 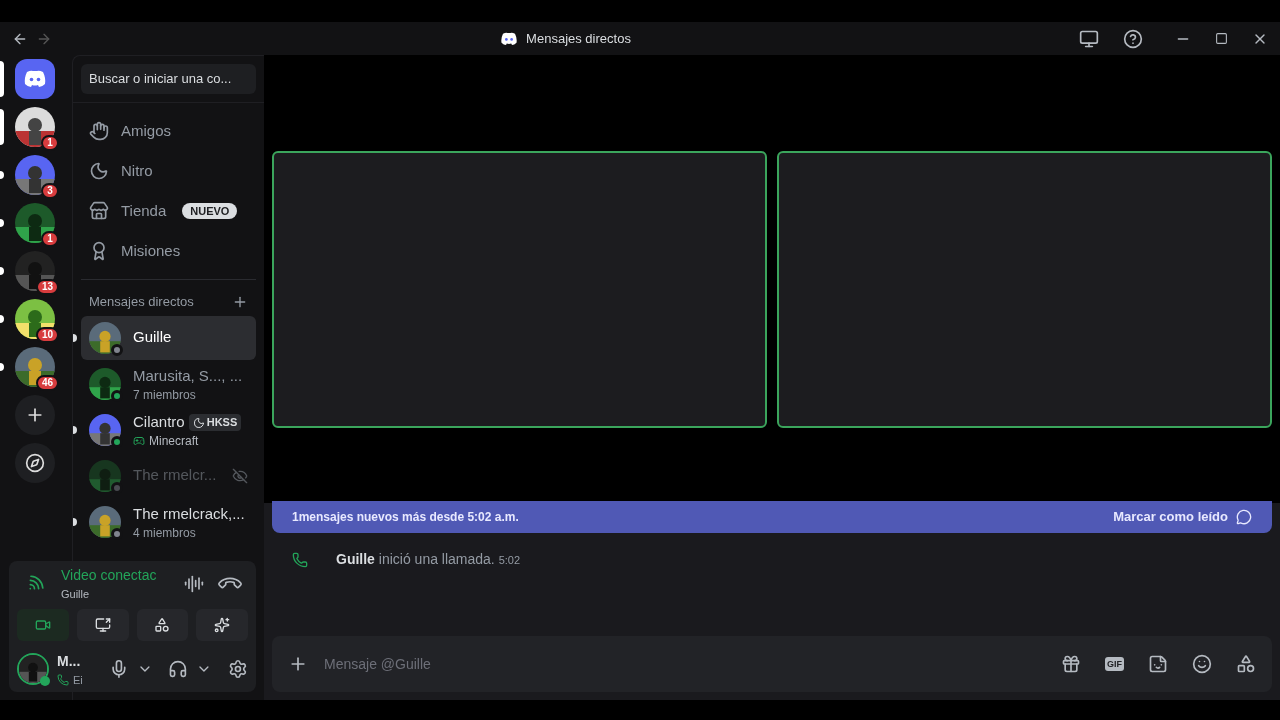 I want to click on nav-item: Nitro, so click(x=168, y=171).